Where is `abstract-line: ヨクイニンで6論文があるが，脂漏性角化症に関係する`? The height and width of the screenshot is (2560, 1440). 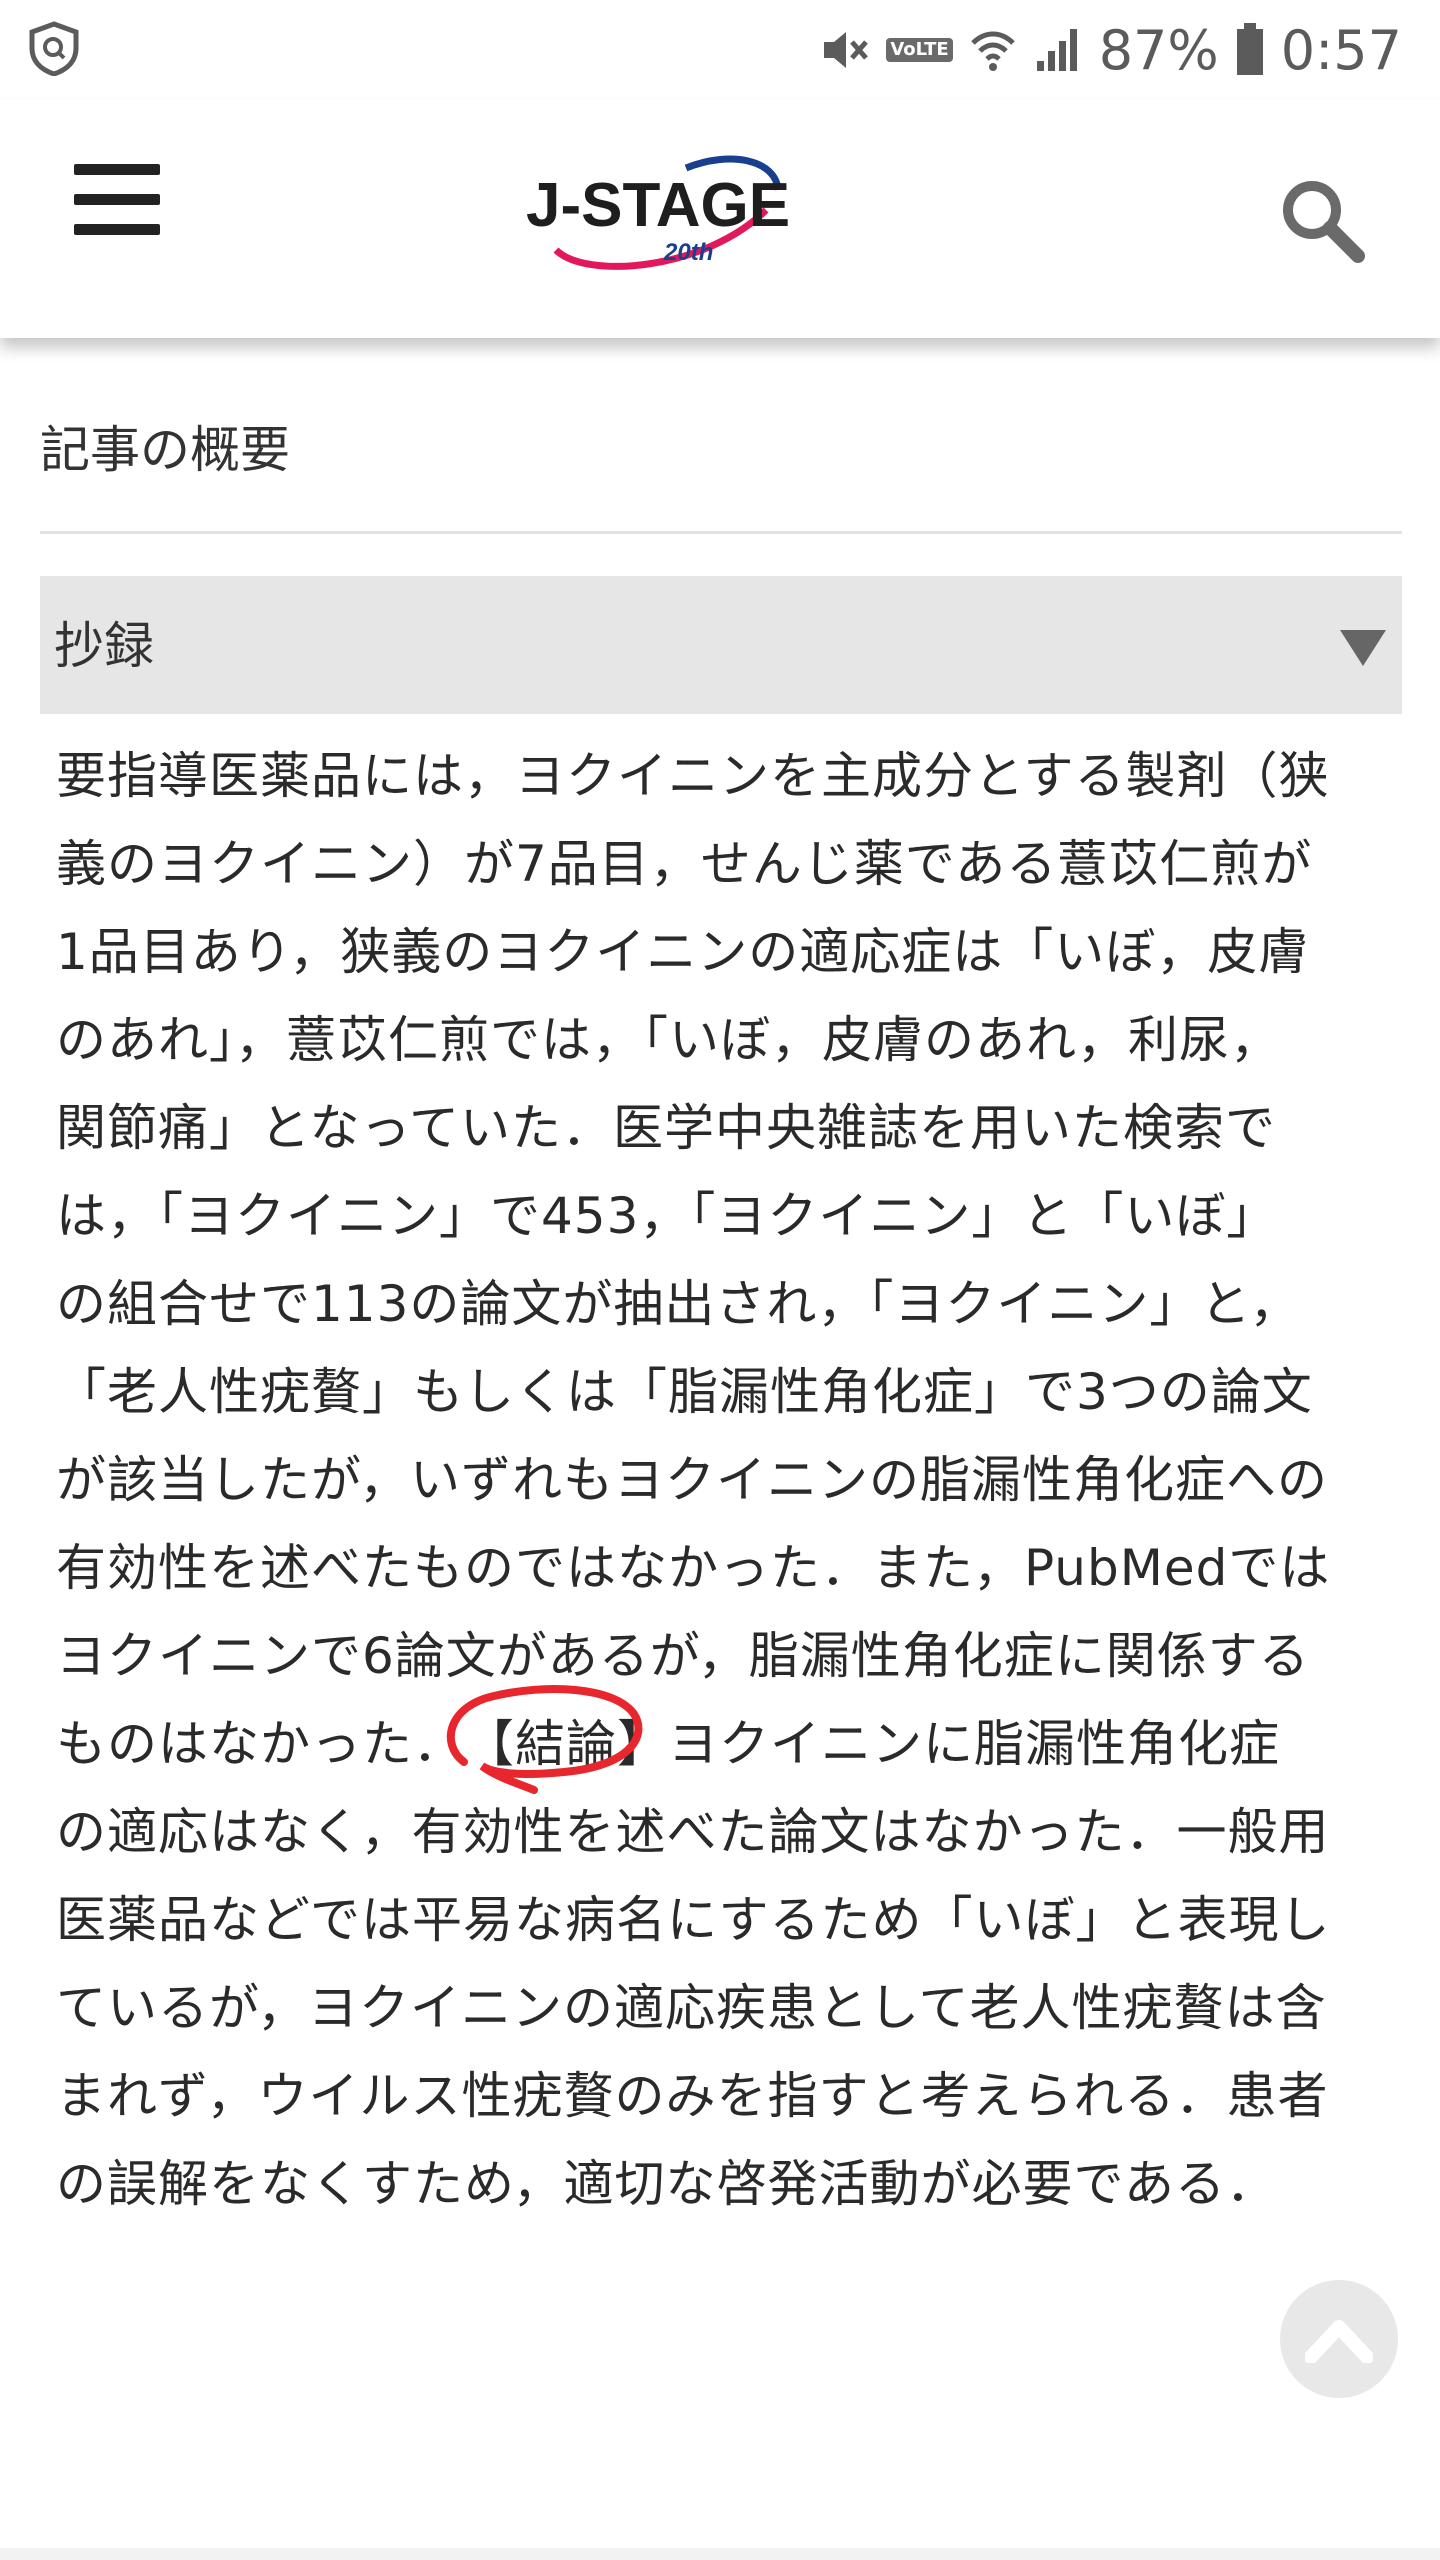
abstract-line: ヨクイニンで6論文があるが，脂漏性角化症に関係する is located at coordinates (683, 1656).